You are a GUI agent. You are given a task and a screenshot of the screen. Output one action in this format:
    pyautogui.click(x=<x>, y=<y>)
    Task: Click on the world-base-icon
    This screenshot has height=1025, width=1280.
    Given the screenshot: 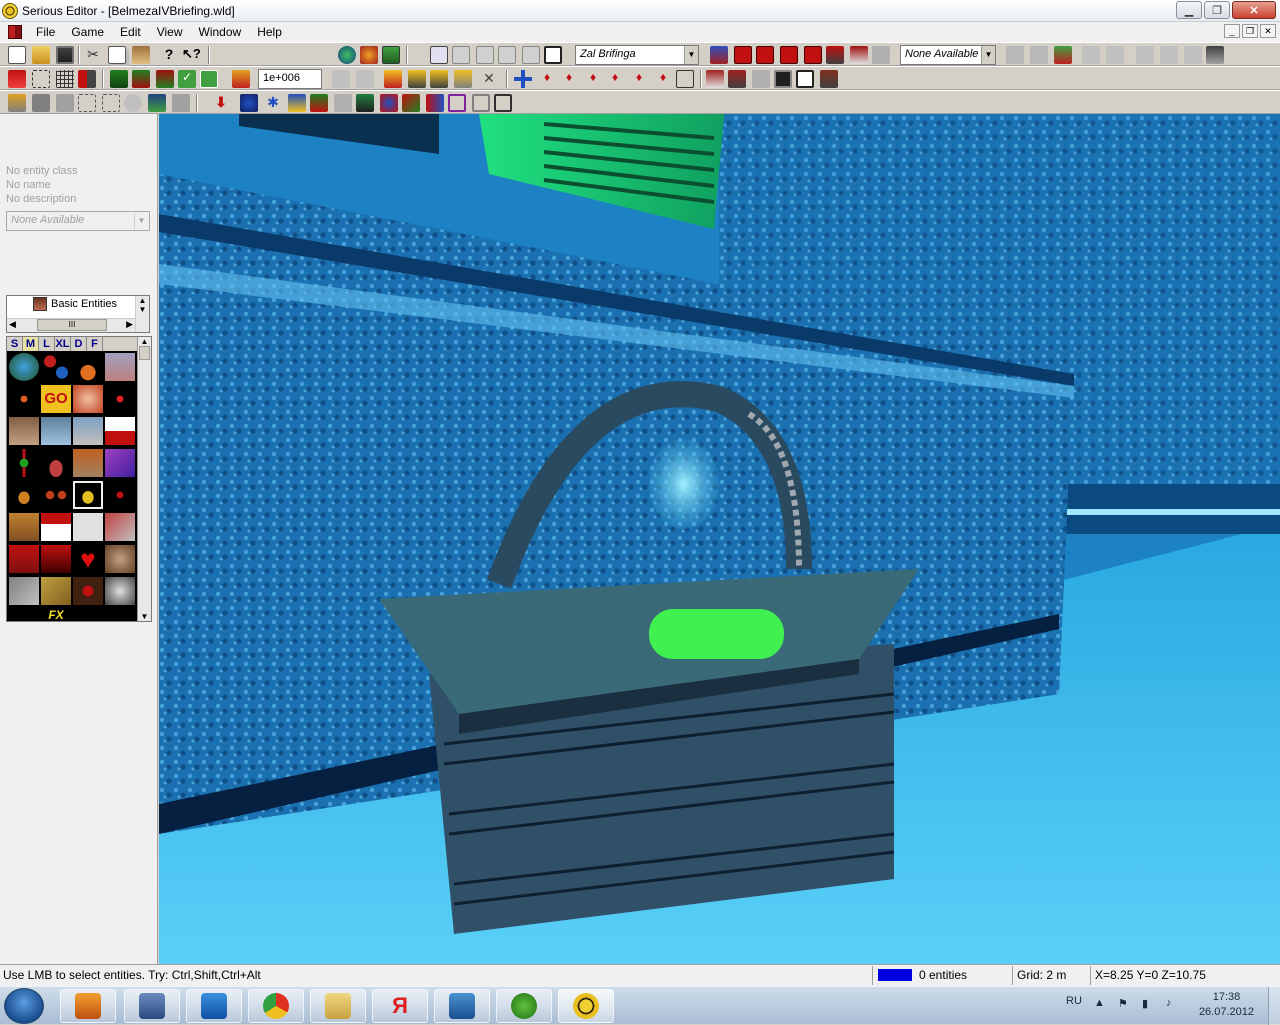 What is the action you would take?
    pyautogui.click(x=24, y=367)
    